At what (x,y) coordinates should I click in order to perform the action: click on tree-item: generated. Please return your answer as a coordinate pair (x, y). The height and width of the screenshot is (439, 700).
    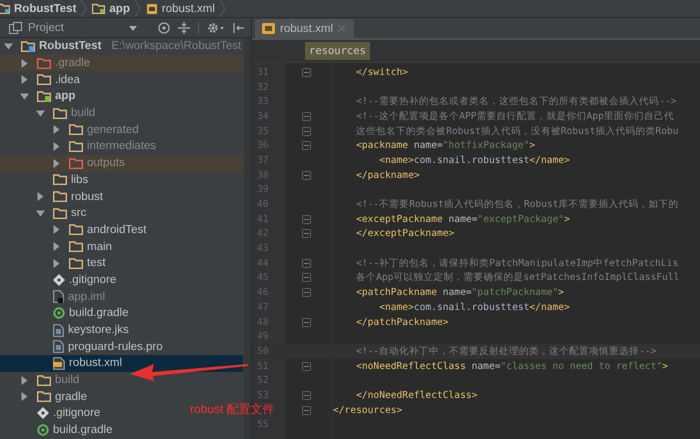
    Looking at the image, I should click on (71, 129).